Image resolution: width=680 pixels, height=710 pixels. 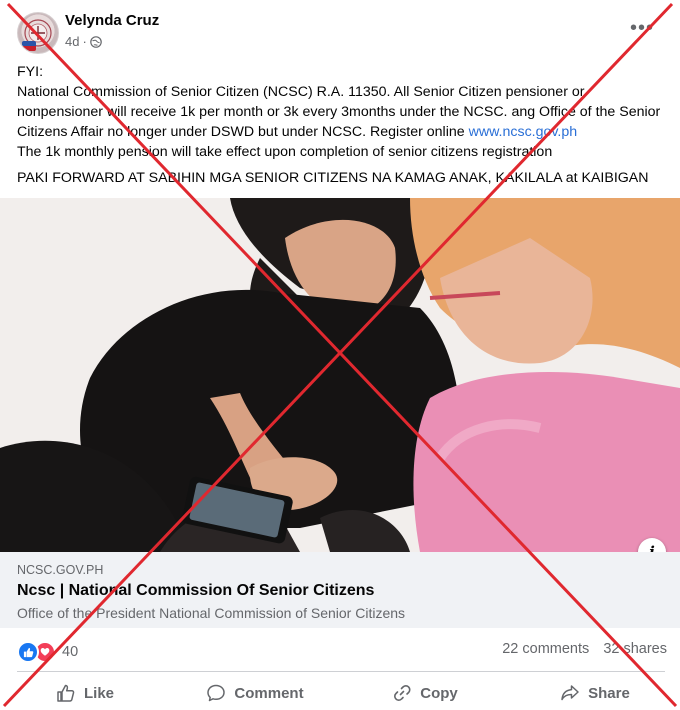 I want to click on flag-badge, so click(x=29, y=46).